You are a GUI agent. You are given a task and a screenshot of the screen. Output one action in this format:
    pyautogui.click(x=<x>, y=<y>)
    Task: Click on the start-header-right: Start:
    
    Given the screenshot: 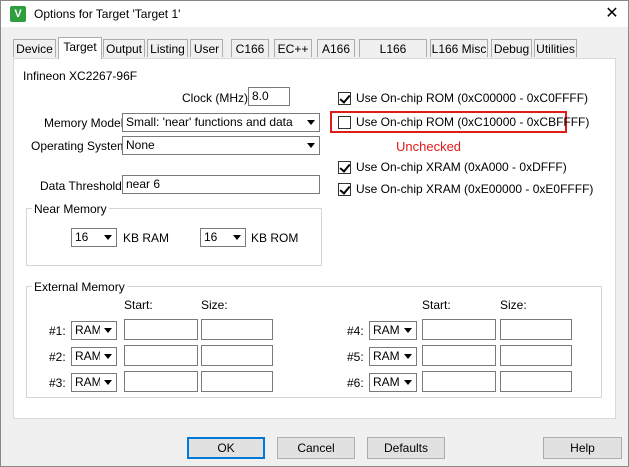 What is the action you would take?
    pyautogui.click(x=436, y=305)
    